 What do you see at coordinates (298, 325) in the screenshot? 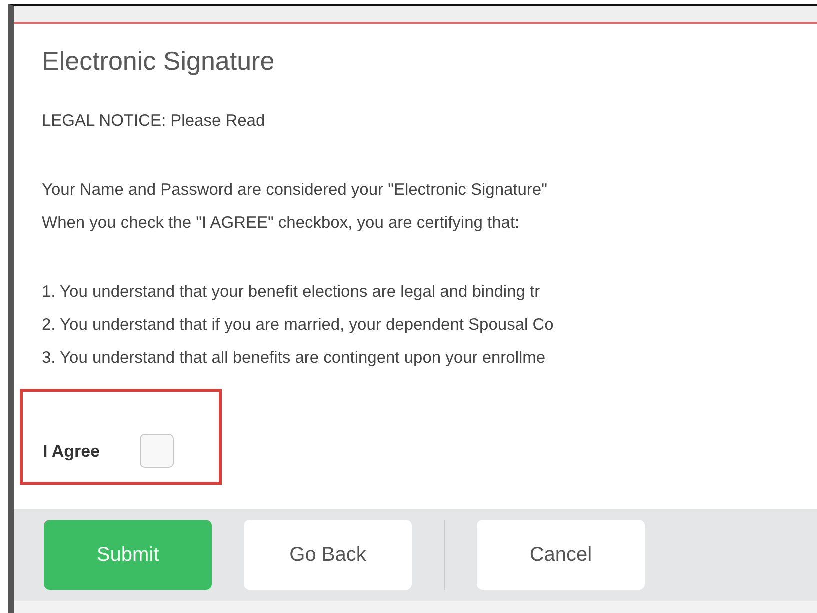
I see `term-text: 2. You understand that if you are married, your dependent Spousal Co` at bounding box center [298, 325].